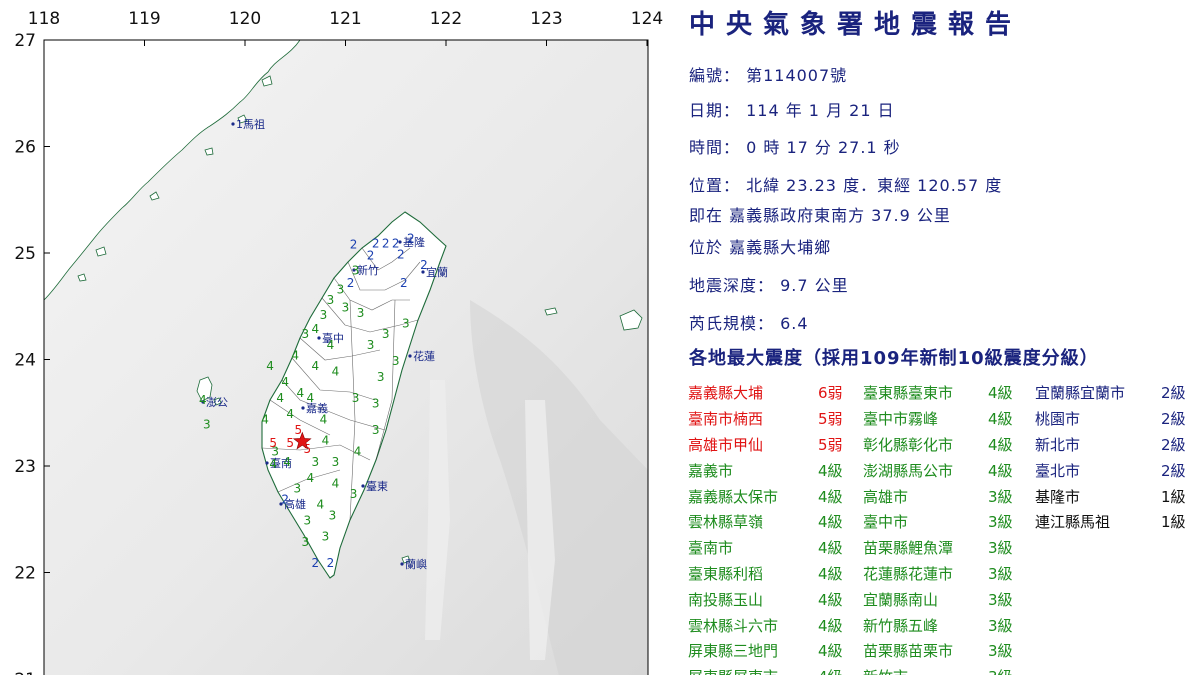  What do you see at coordinates (44, 19) in the screenshot?
I see `lon-tick-label: 118` at bounding box center [44, 19].